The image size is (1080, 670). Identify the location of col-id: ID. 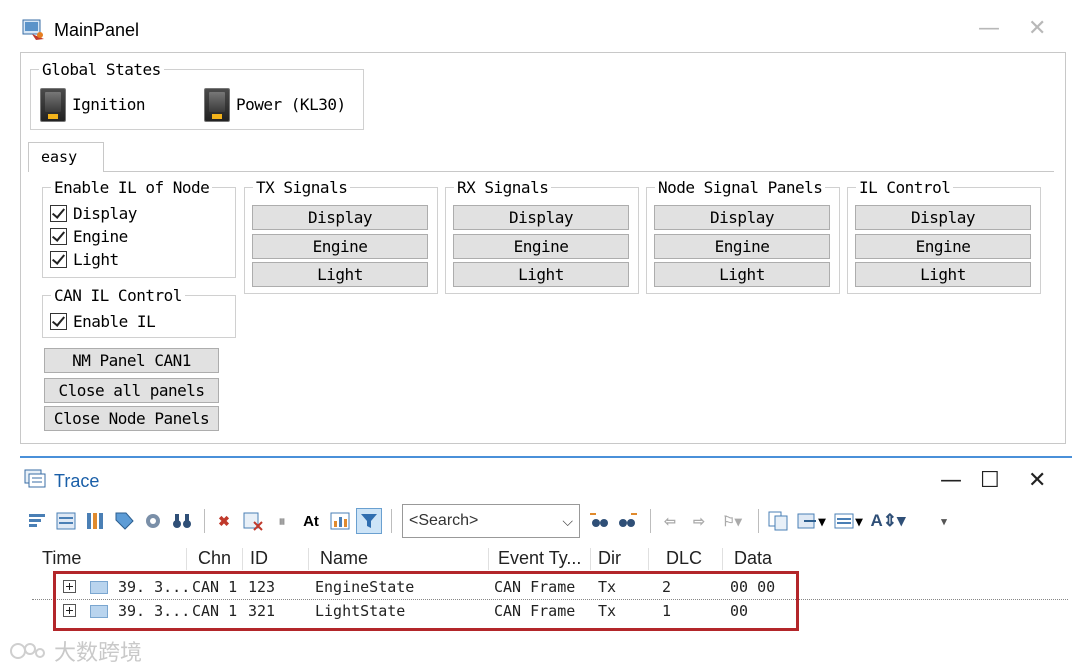
(259, 558).